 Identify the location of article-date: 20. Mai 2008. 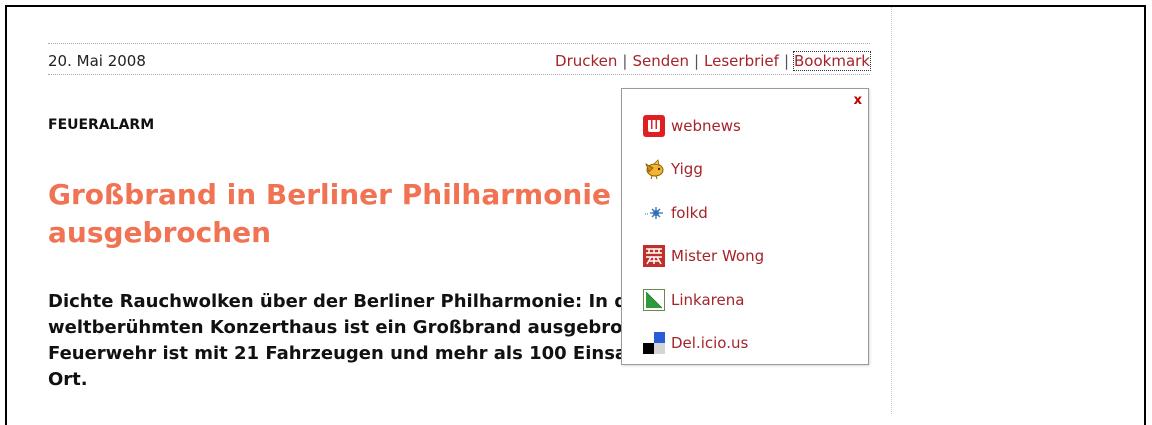
(97, 61).